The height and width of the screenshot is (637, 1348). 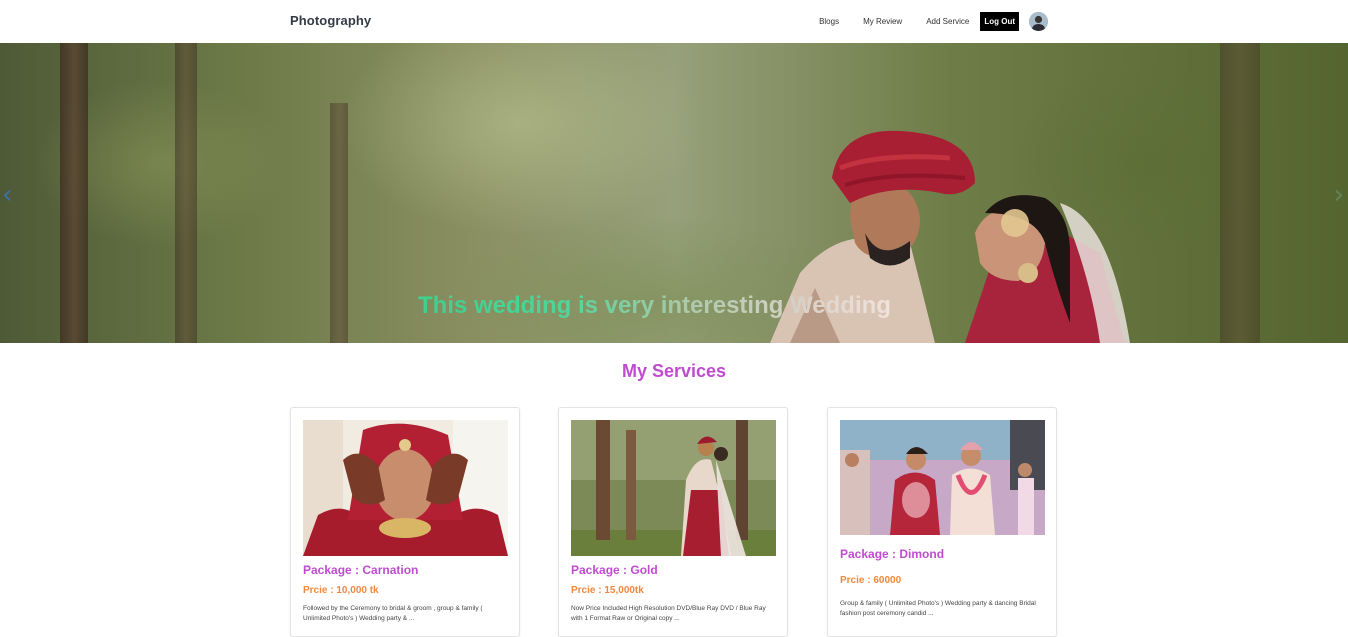 I want to click on wedding-group-photo, so click(x=942, y=477).